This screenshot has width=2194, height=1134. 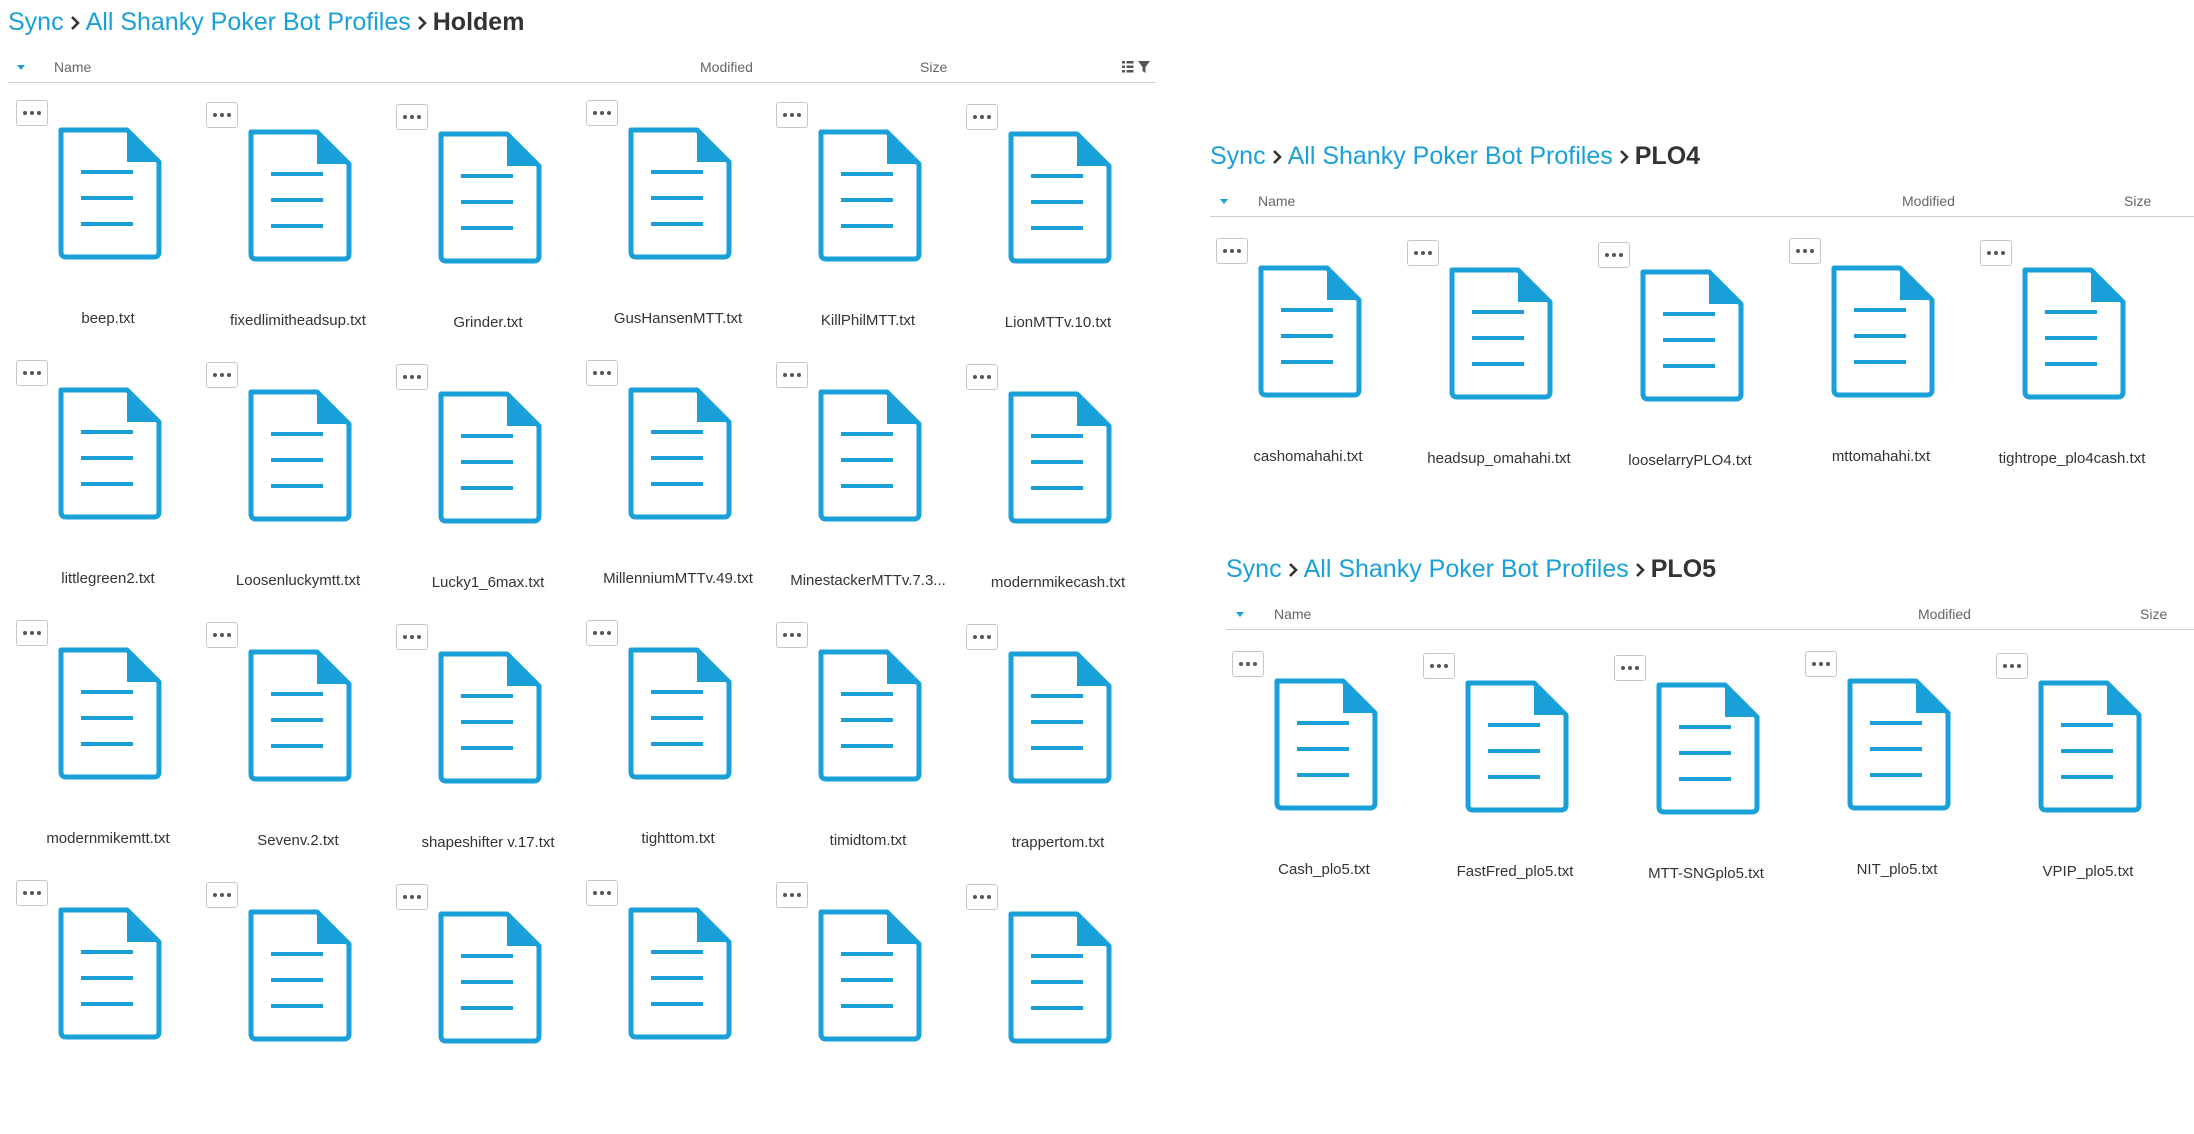 What do you see at coordinates (1489, 365) in the screenshot?
I see `file-tile: headsup_omahahi.txt` at bounding box center [1489, 365].